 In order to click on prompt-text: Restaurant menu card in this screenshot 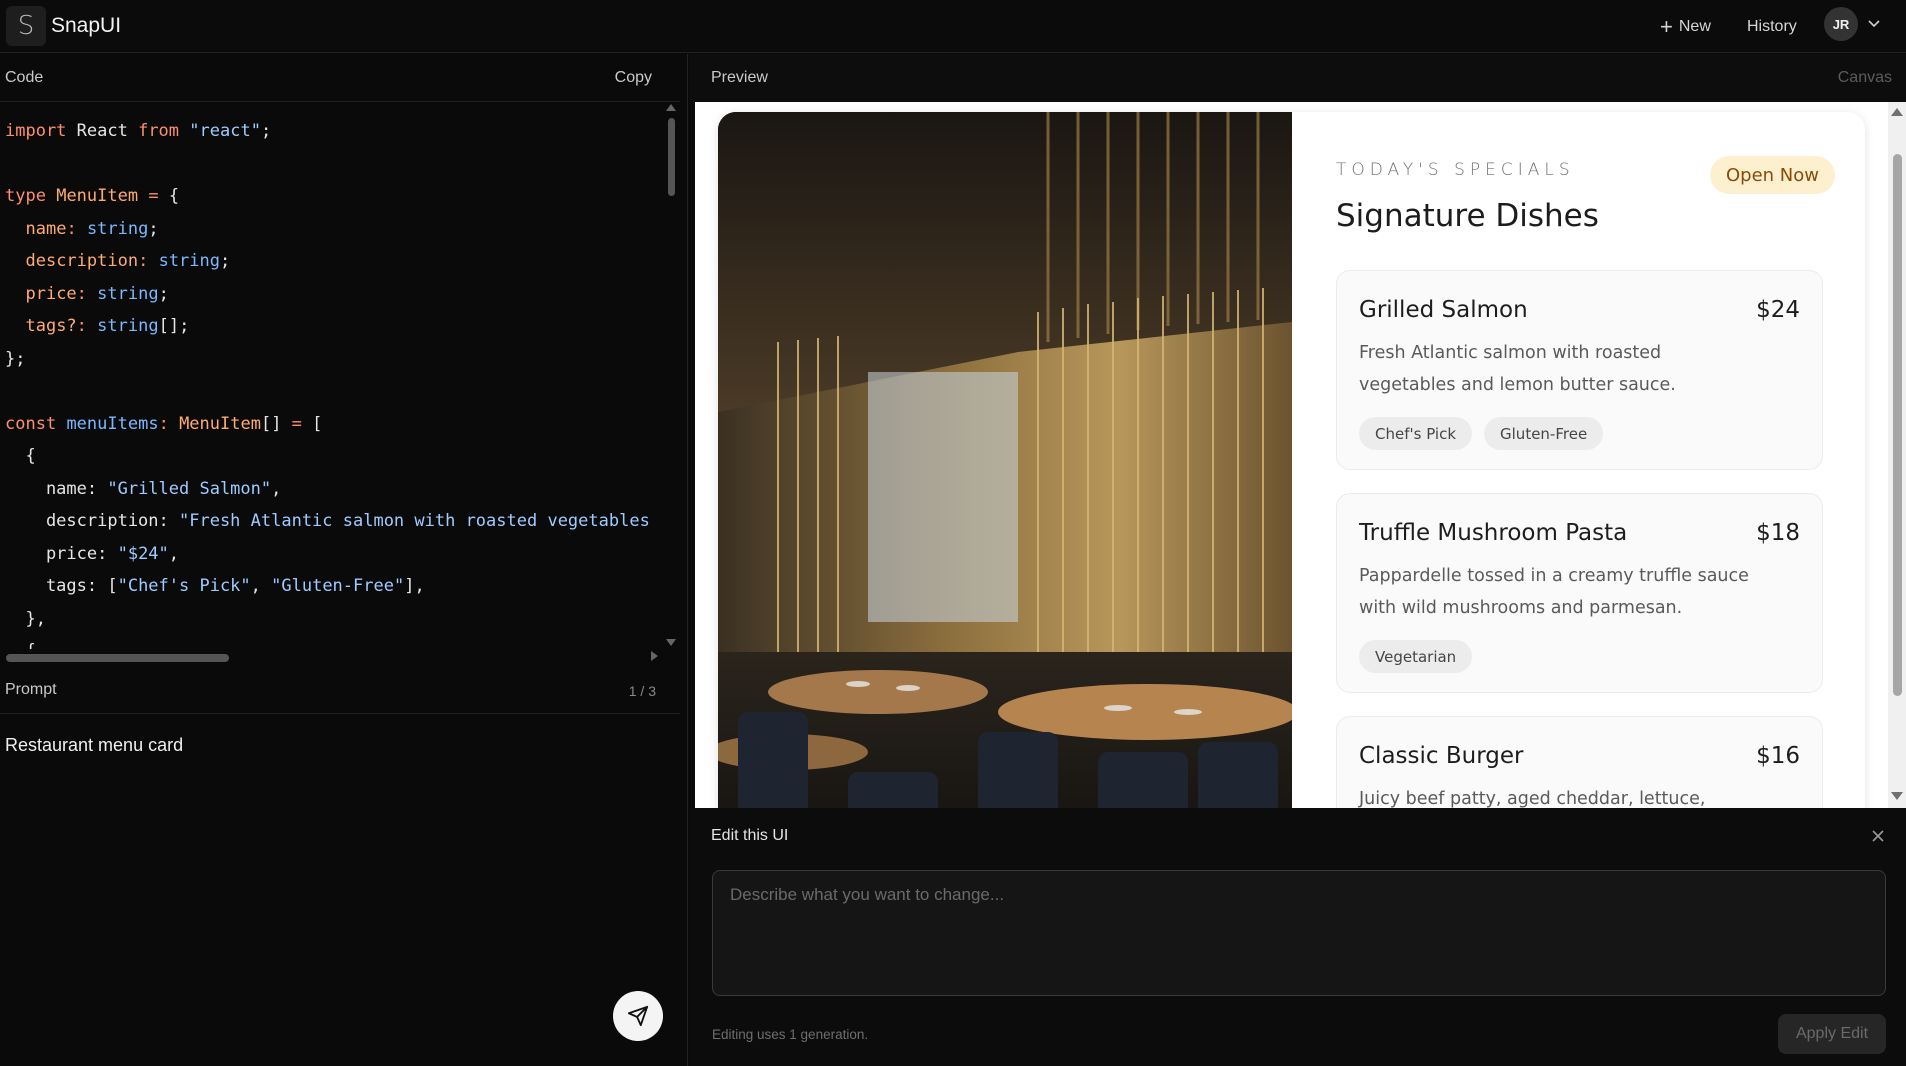, I will do `click(94, 745)`.